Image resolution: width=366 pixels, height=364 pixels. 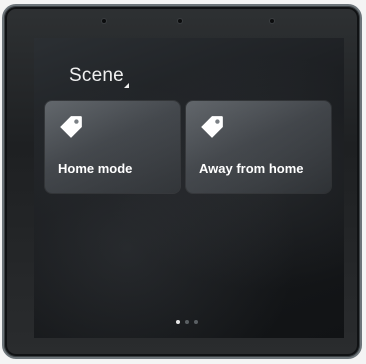 I want to click on page-dot-active, so click(x=178, y=322).